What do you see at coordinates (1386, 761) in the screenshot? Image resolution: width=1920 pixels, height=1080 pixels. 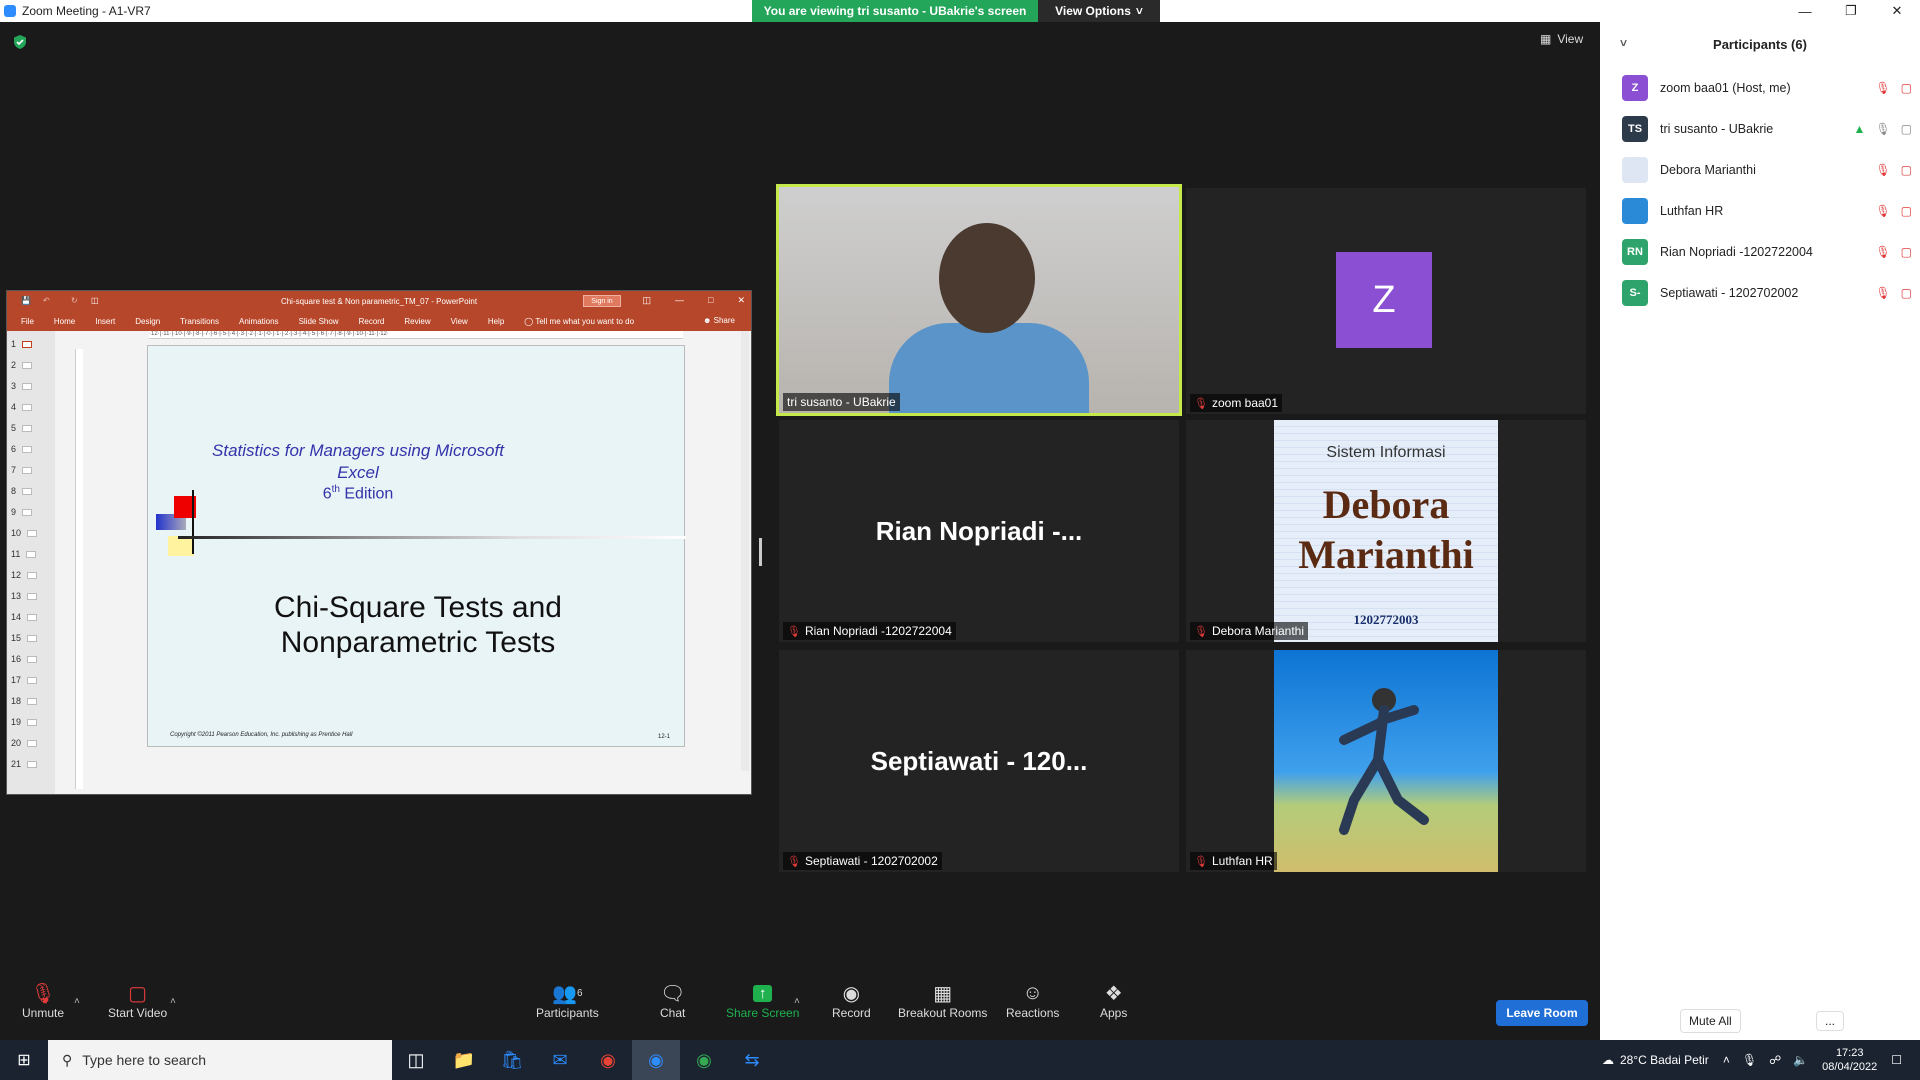 I see `video-tile-luthfan: 🎙 Luthfan HR` at bounding box center [1386, 761].